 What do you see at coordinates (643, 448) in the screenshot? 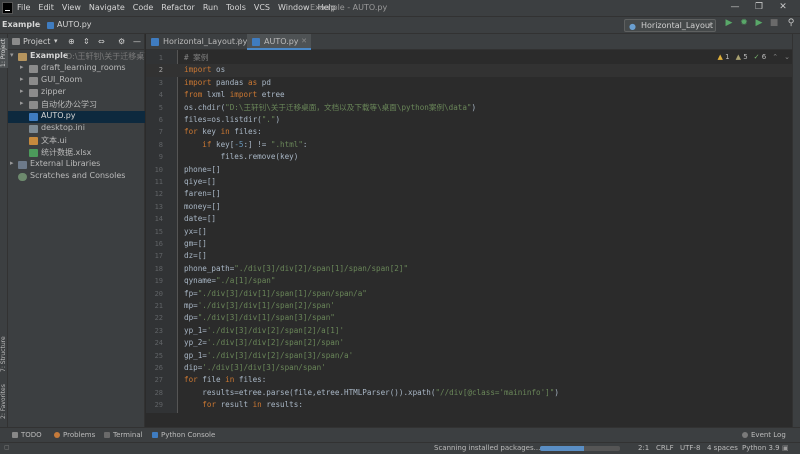
I see `caret-position: 2:1` at bounding box center [643, 448].